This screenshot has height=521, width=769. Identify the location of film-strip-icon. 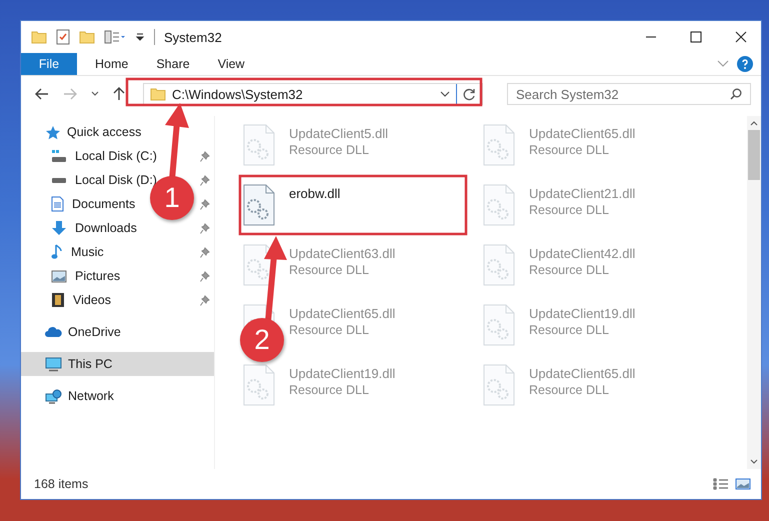
(58, 300).